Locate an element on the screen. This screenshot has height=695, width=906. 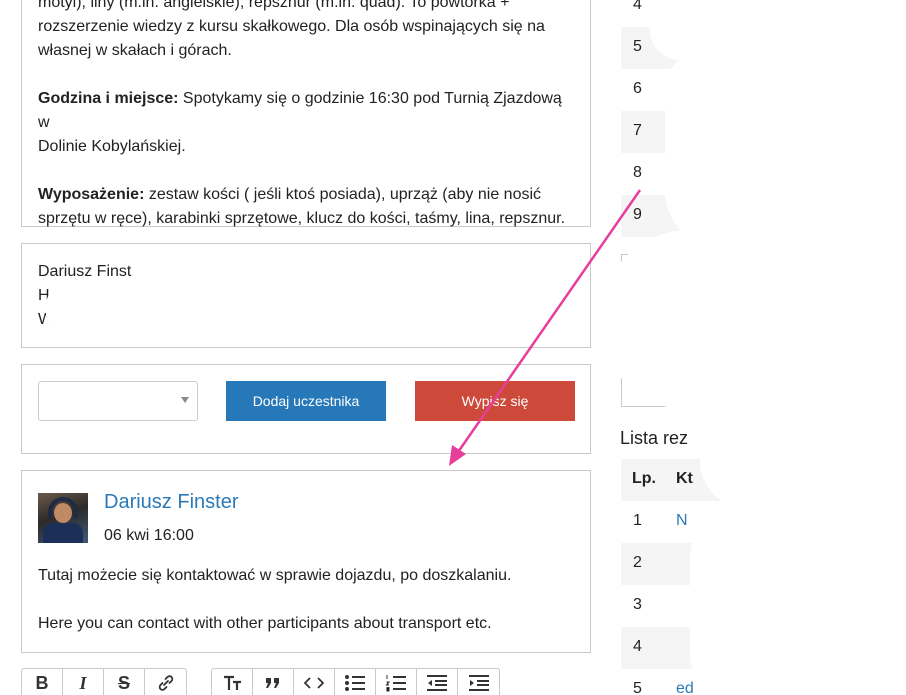
annotation-arrow is located at coordinates (545, 327).